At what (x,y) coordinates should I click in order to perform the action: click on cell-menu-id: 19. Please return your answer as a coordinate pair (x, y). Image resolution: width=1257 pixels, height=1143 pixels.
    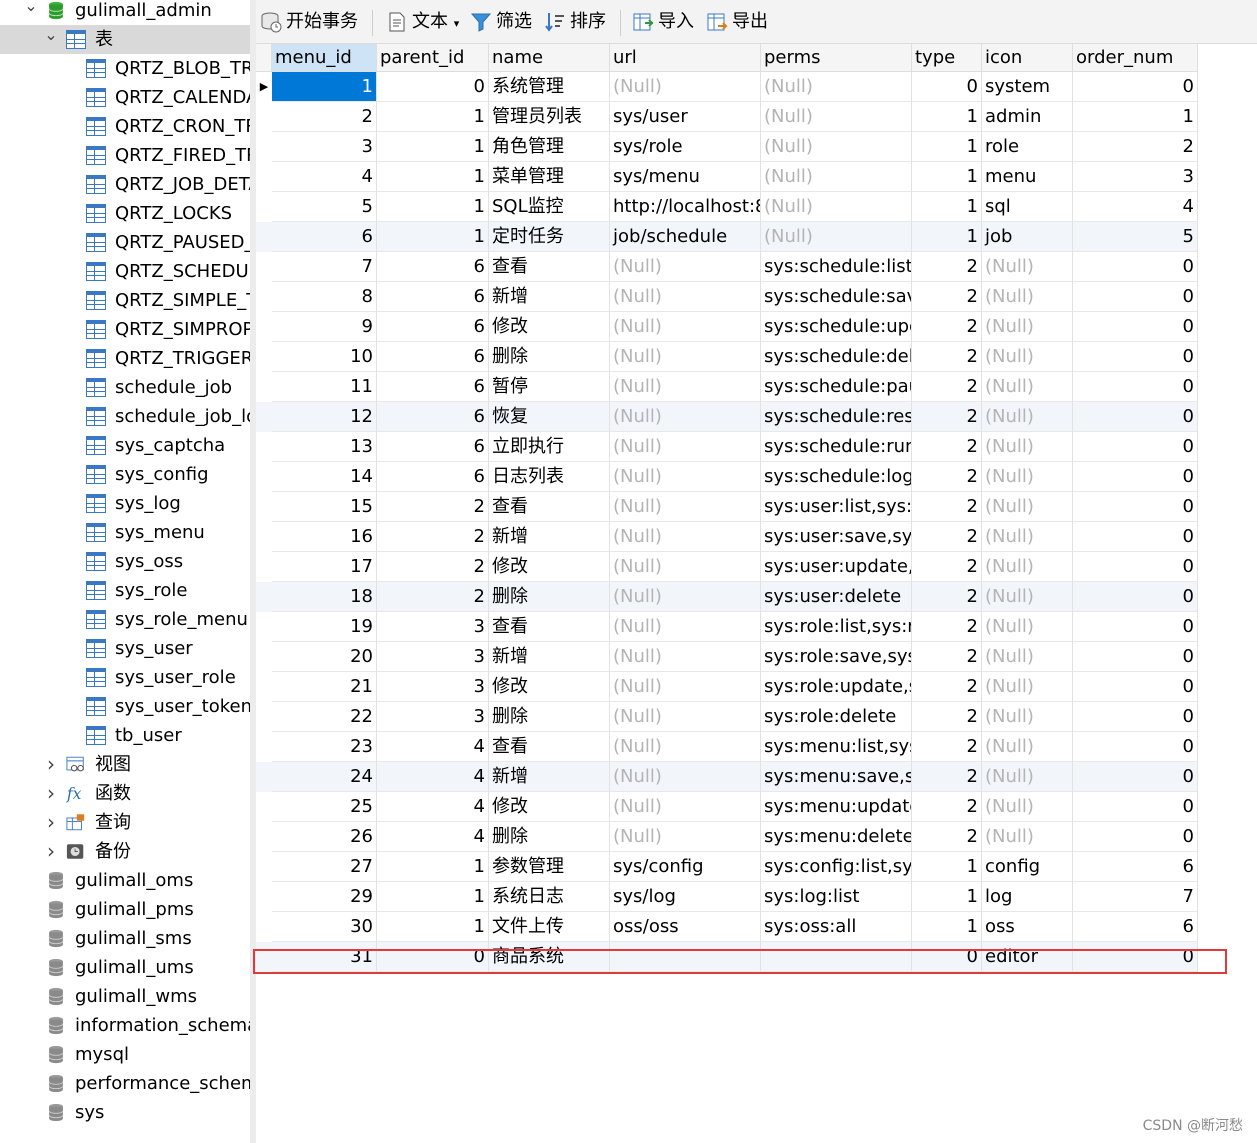
    Looking at the image, I should click on (324, 627).